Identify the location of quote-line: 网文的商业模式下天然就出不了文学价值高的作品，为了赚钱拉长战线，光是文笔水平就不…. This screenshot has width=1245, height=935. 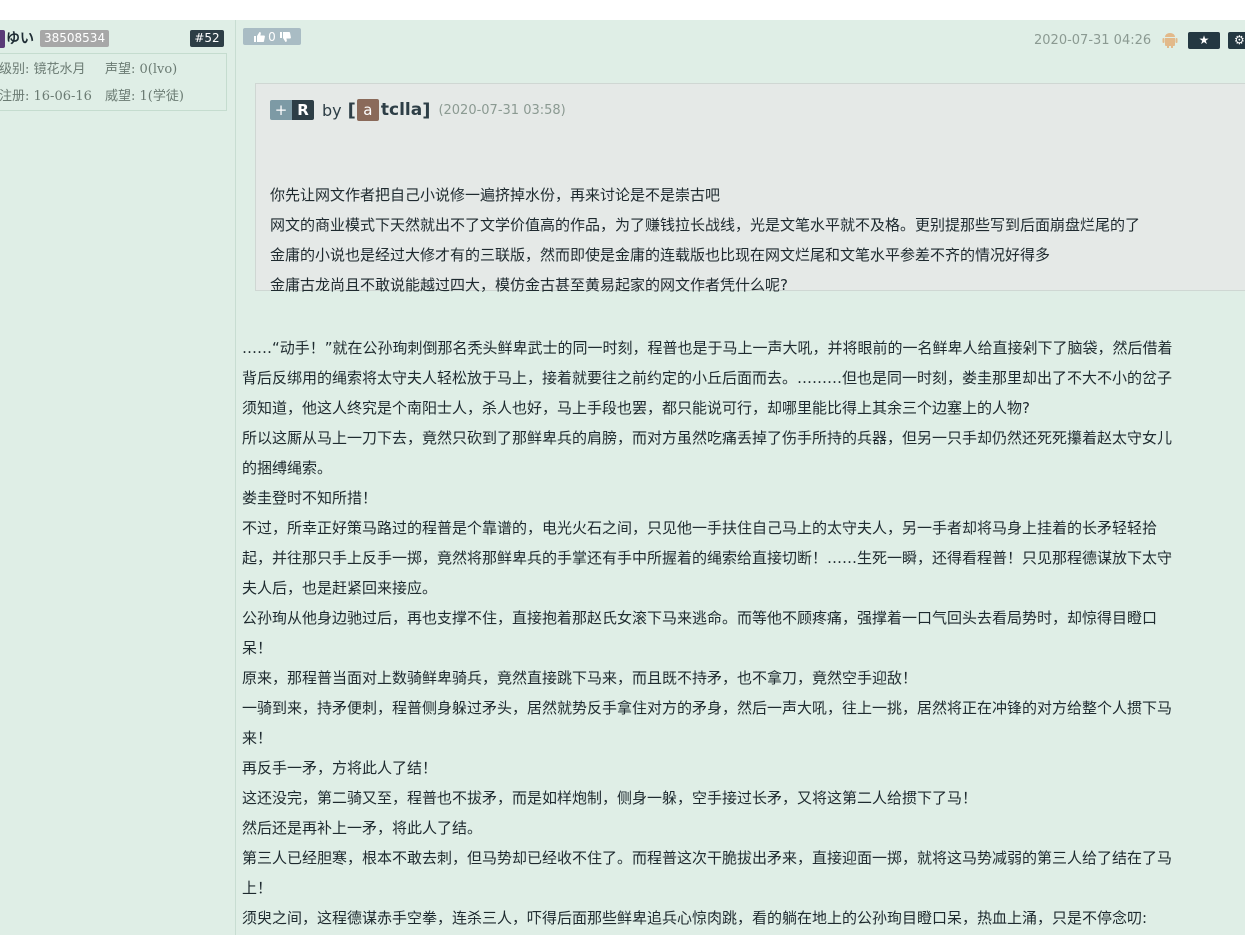
(705, 225).